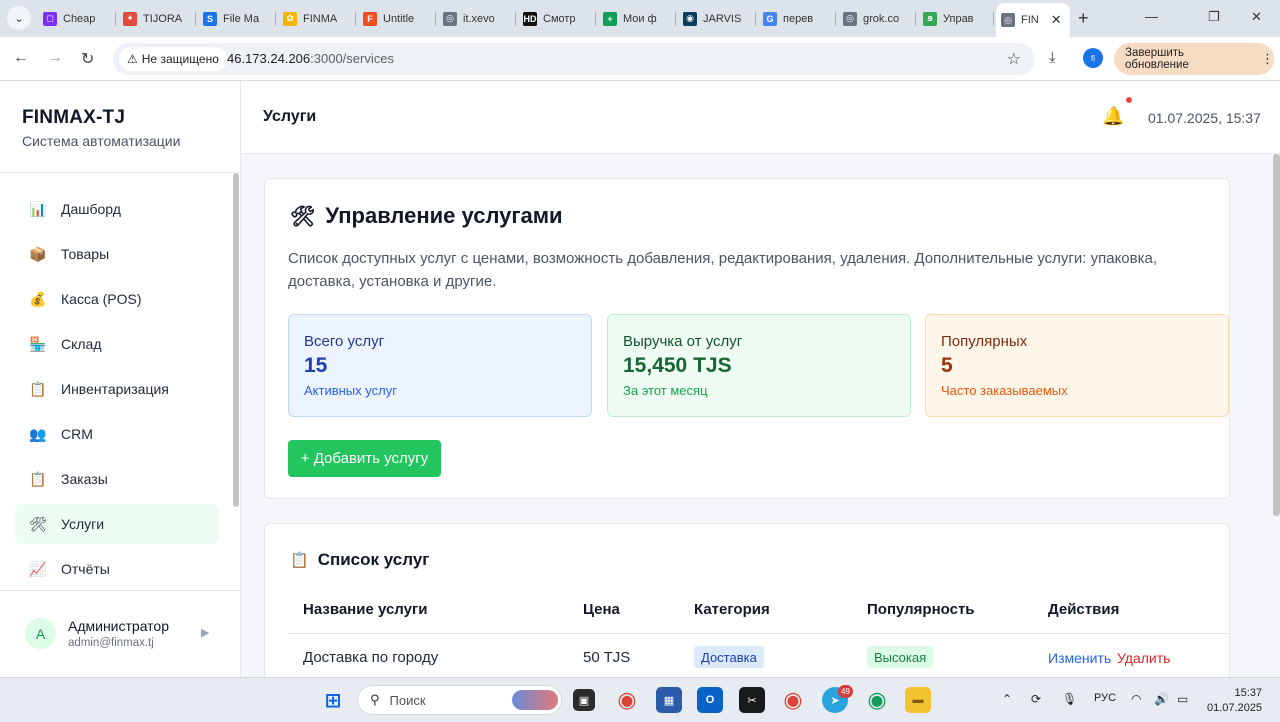 Image resolution: width=1280 pixels, height=722 pixels. What do you see at coordinates (117, 254) in the screenshot?
I see `sidebar-item: 📦 Товары` at bounding box center [117, 254].